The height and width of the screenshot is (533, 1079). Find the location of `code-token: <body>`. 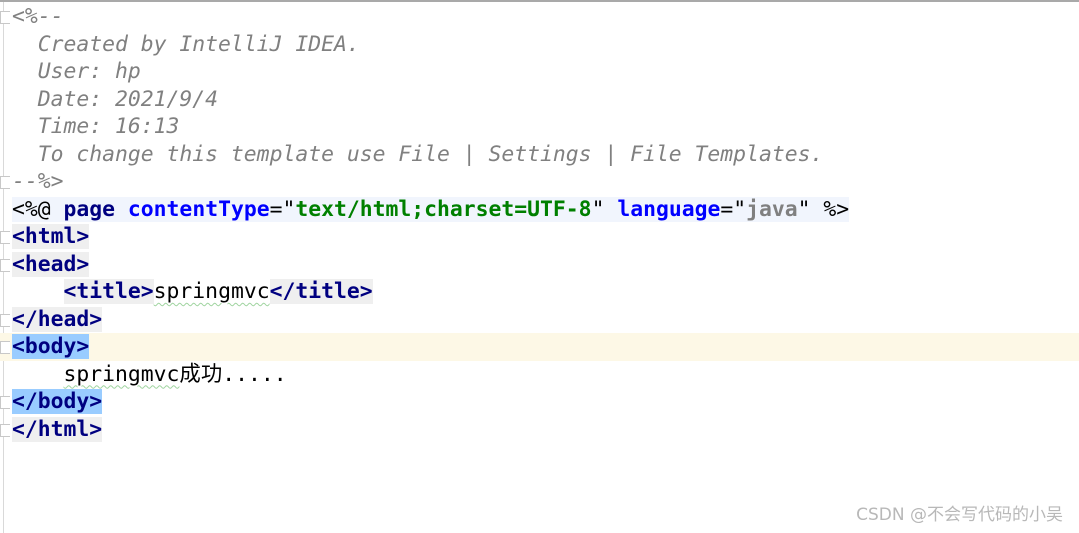

code-token: <body> is located at coordinates (51, 346).